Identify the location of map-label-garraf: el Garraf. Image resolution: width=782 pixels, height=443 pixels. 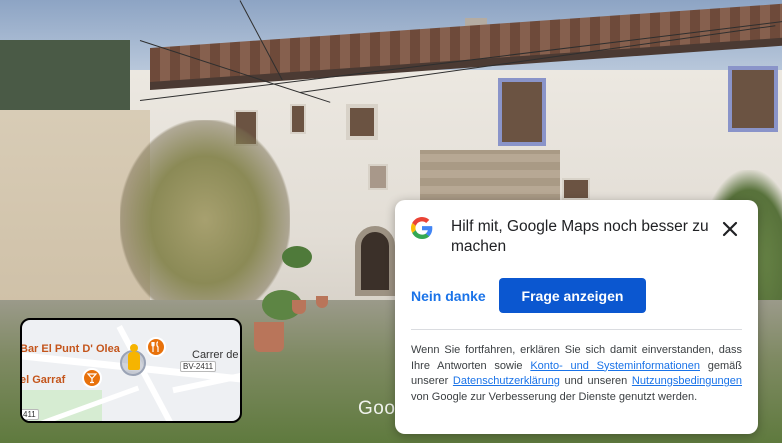
(43, 380).